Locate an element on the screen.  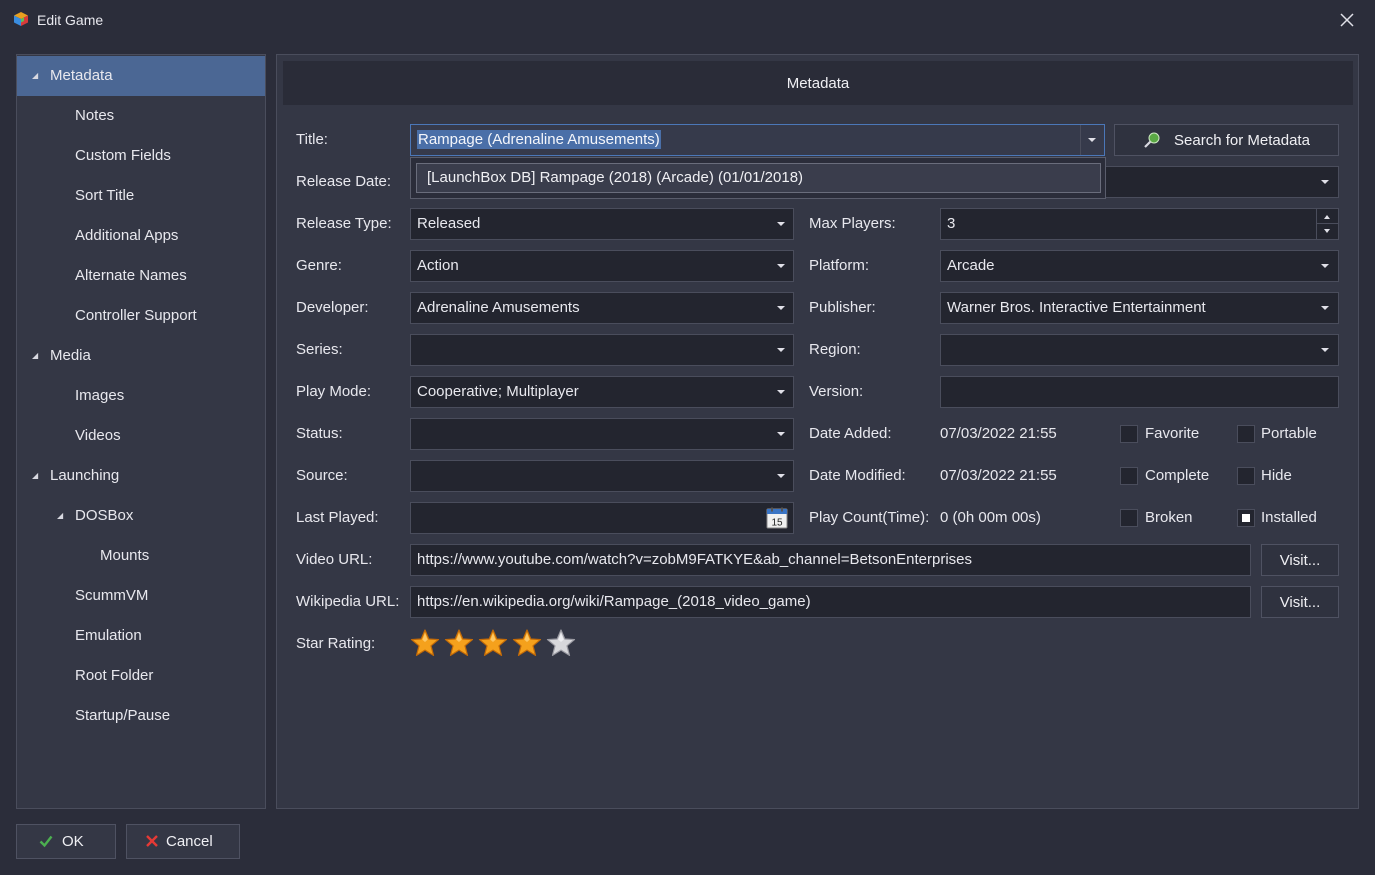
publisher-value: Warner Bros. Interactive Entertainment is located at coordinates (1076, 307).